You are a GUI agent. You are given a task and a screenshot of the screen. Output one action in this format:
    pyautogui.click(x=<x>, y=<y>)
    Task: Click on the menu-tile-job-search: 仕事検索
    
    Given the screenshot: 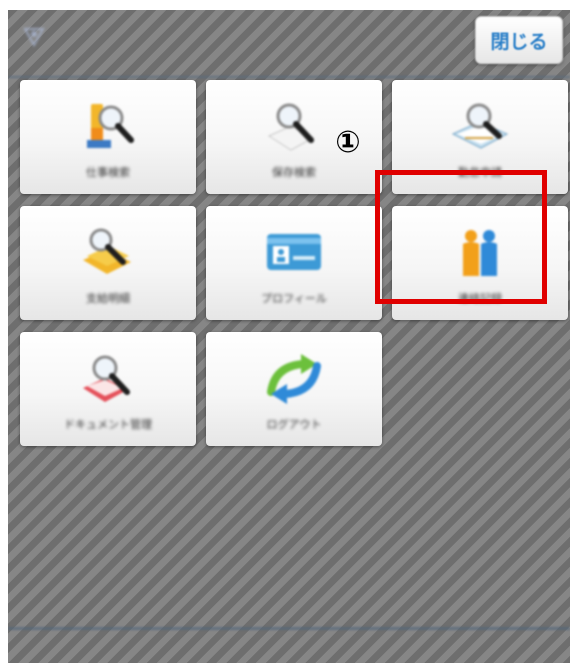 What is the action you would take?
    pyautogui.click(x=108, y=137)
    